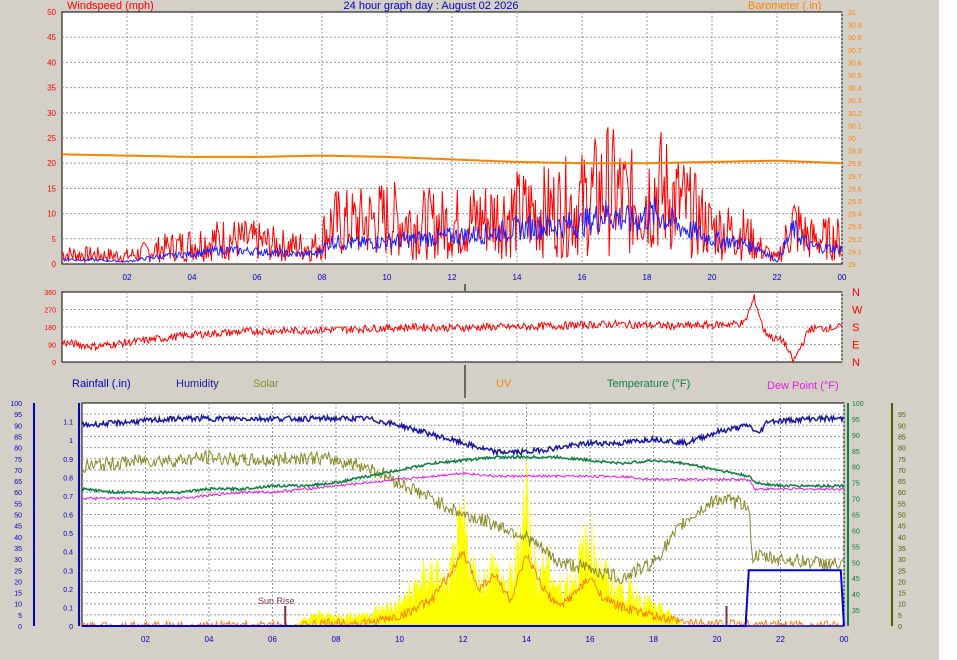  I want to click on dir-compass-label: N, so click(856, 363).